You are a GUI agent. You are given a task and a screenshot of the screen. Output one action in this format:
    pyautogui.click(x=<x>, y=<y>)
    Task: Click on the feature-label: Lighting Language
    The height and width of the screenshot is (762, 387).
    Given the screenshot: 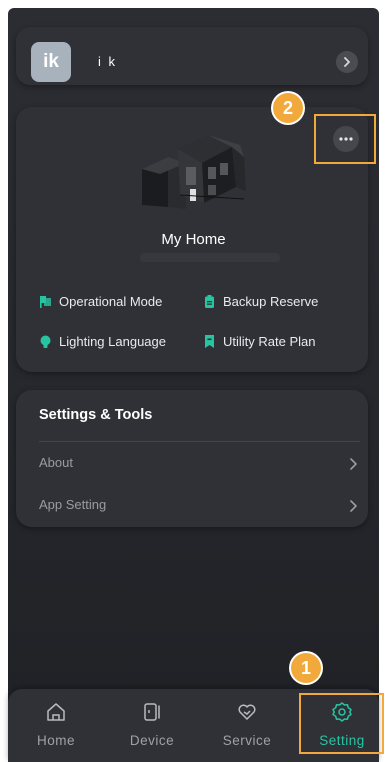 What is the action you would take?
    pyautogui.click(x=112, y=341)
    